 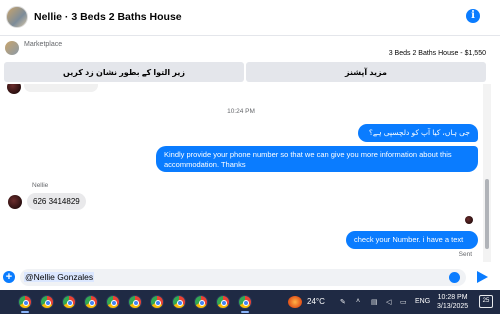 What do you see at coordinates (486, 301) in the screenshot?
I see `notification-badge: 25` at bounding box center [486, 301].